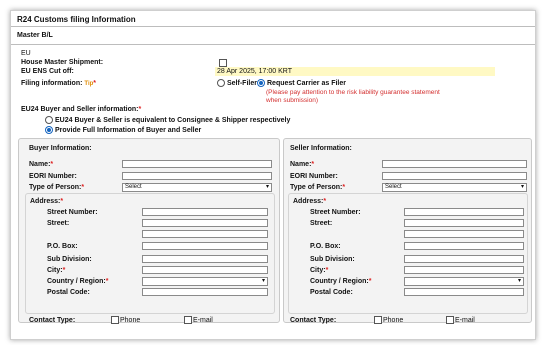  I want to click on house-master-label: House Master Shipment:, so click(62, 62).